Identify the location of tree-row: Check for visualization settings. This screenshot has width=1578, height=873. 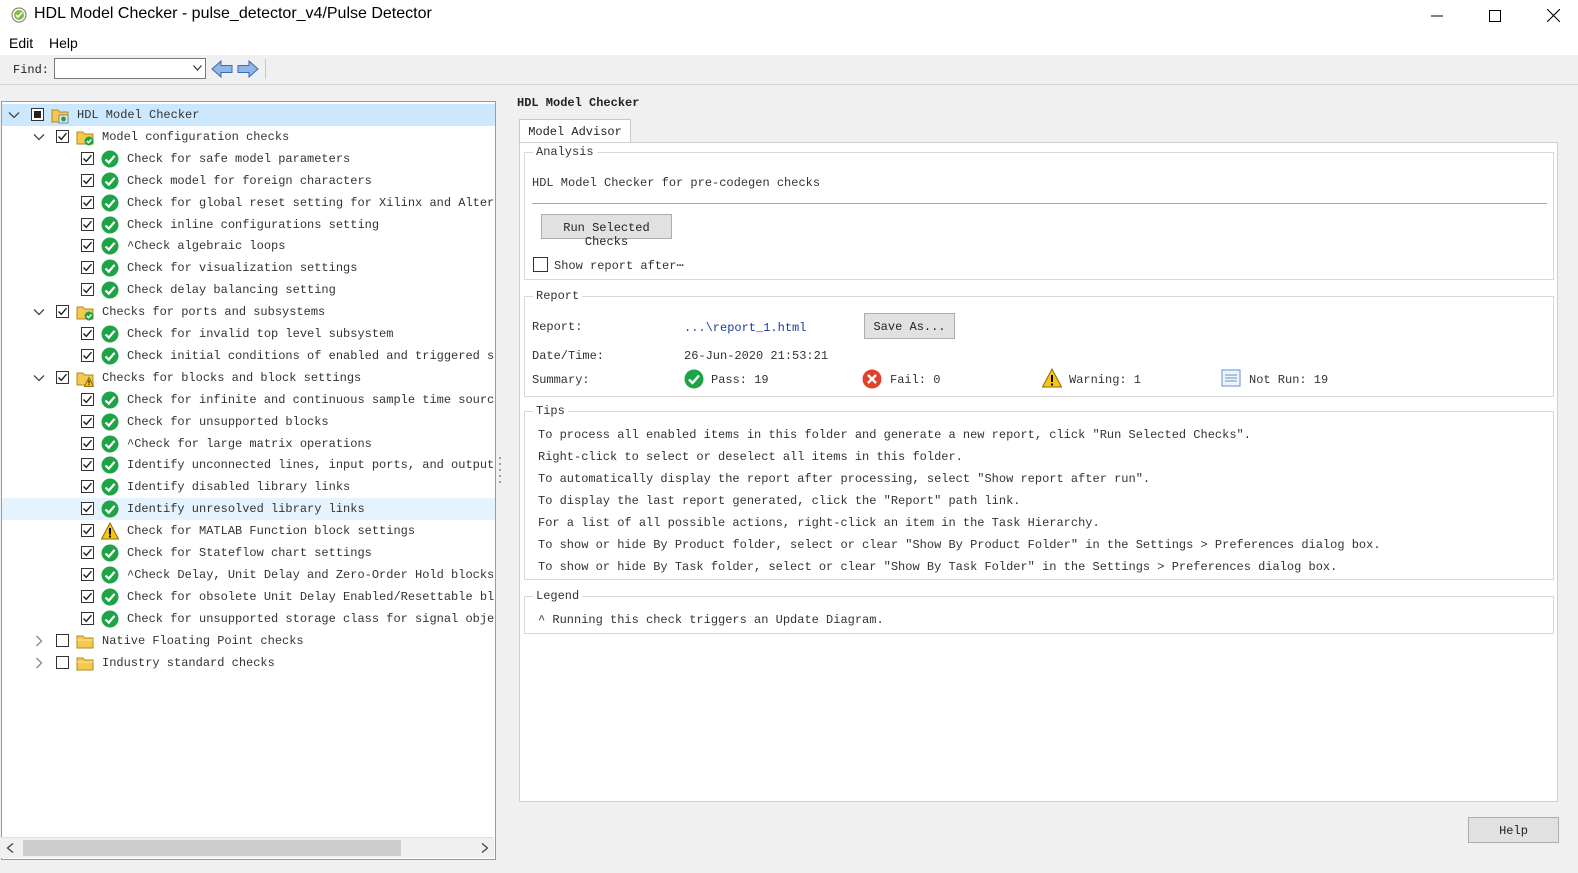
(248, 268).